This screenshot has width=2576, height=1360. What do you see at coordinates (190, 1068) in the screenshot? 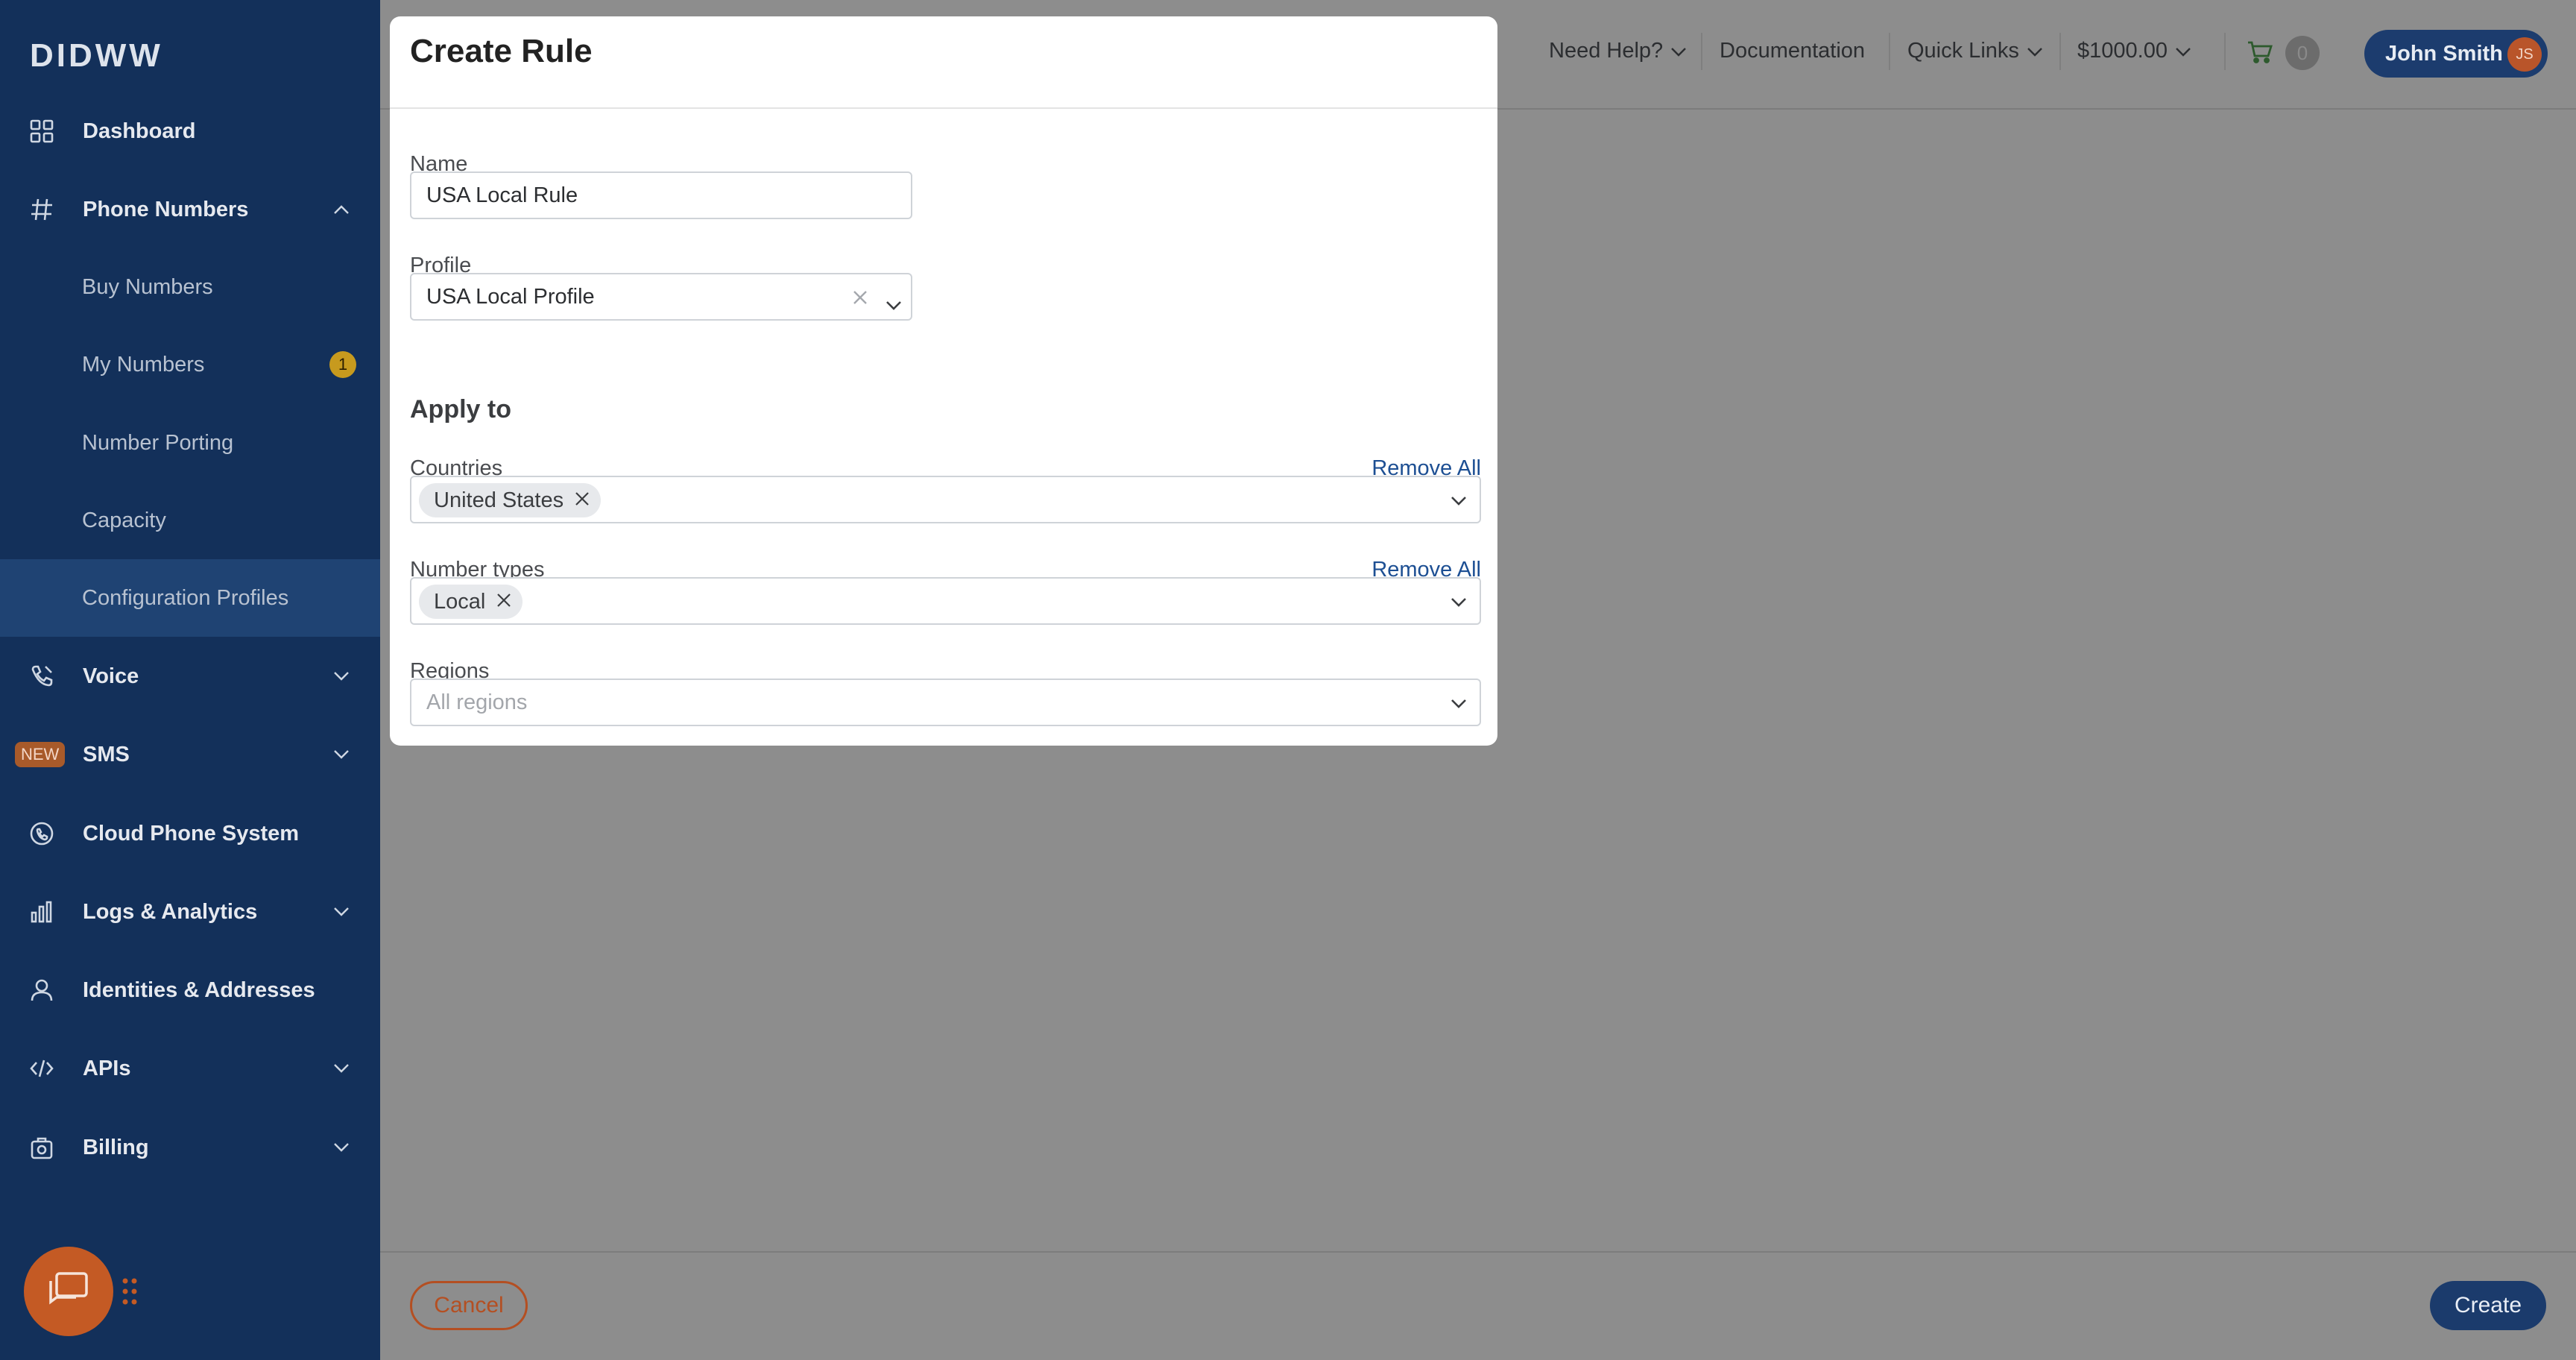
I see `sidebar-item-apis: APIs` at bounding box center [190, 1068].